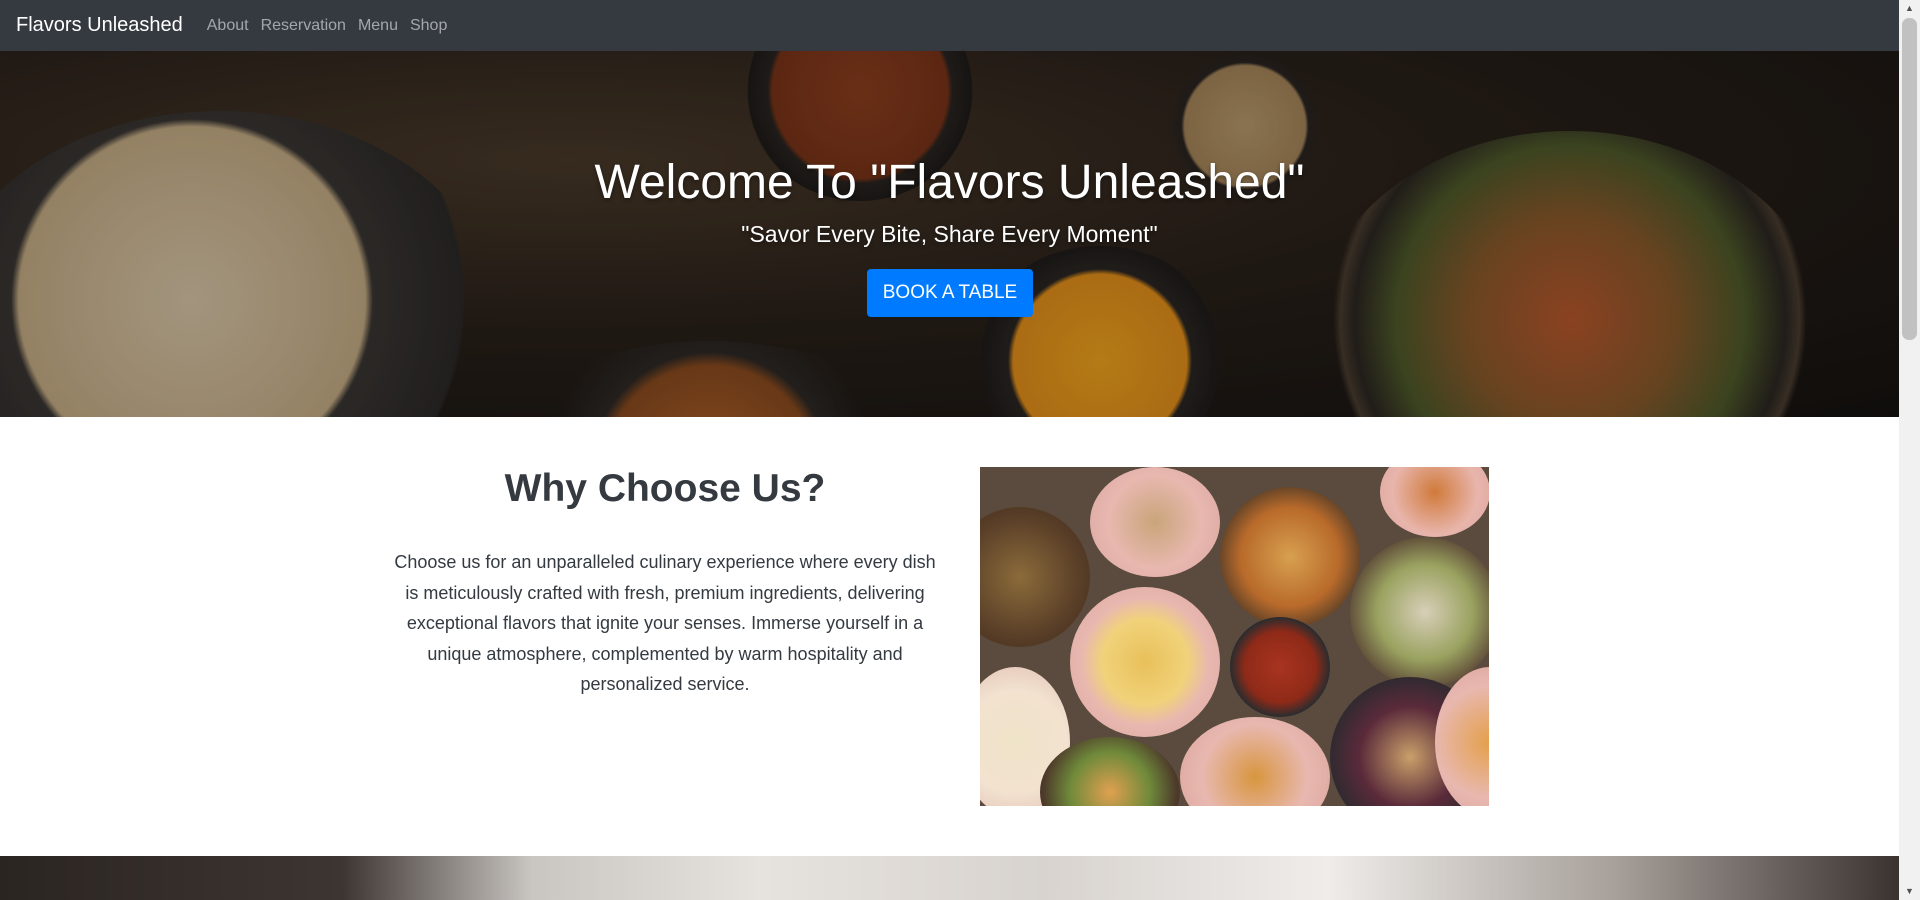  I want to click on scrollbar-thumb, so click(1909, 179).